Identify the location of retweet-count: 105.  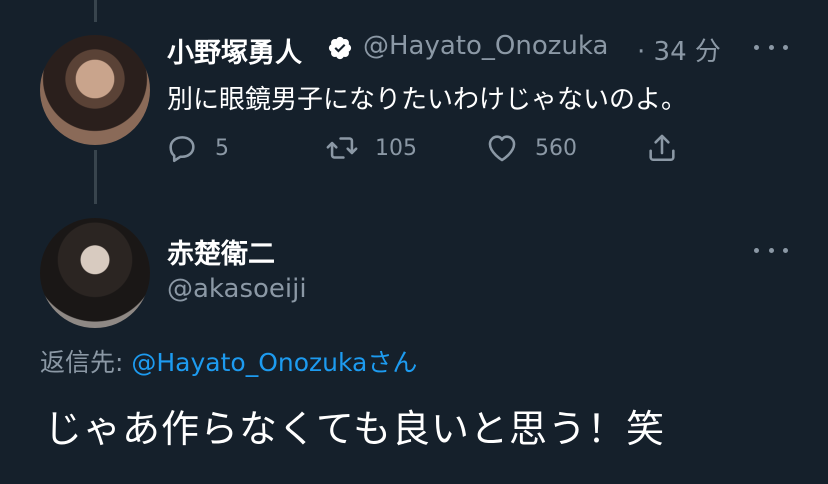
(396, 148).